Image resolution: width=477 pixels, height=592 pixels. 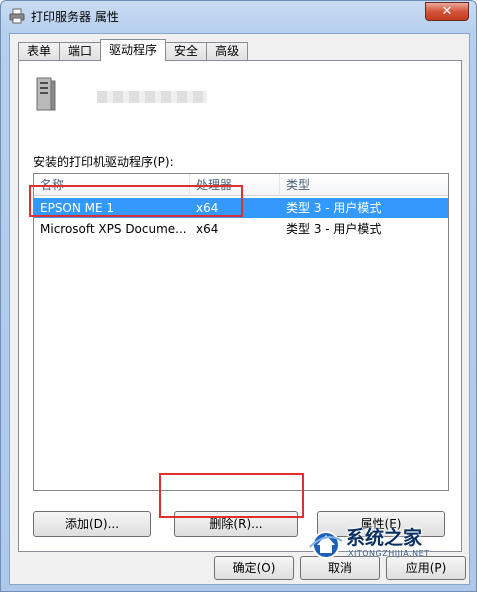 I want to click on column-header-type: 类型, so click(x=365, y=185).